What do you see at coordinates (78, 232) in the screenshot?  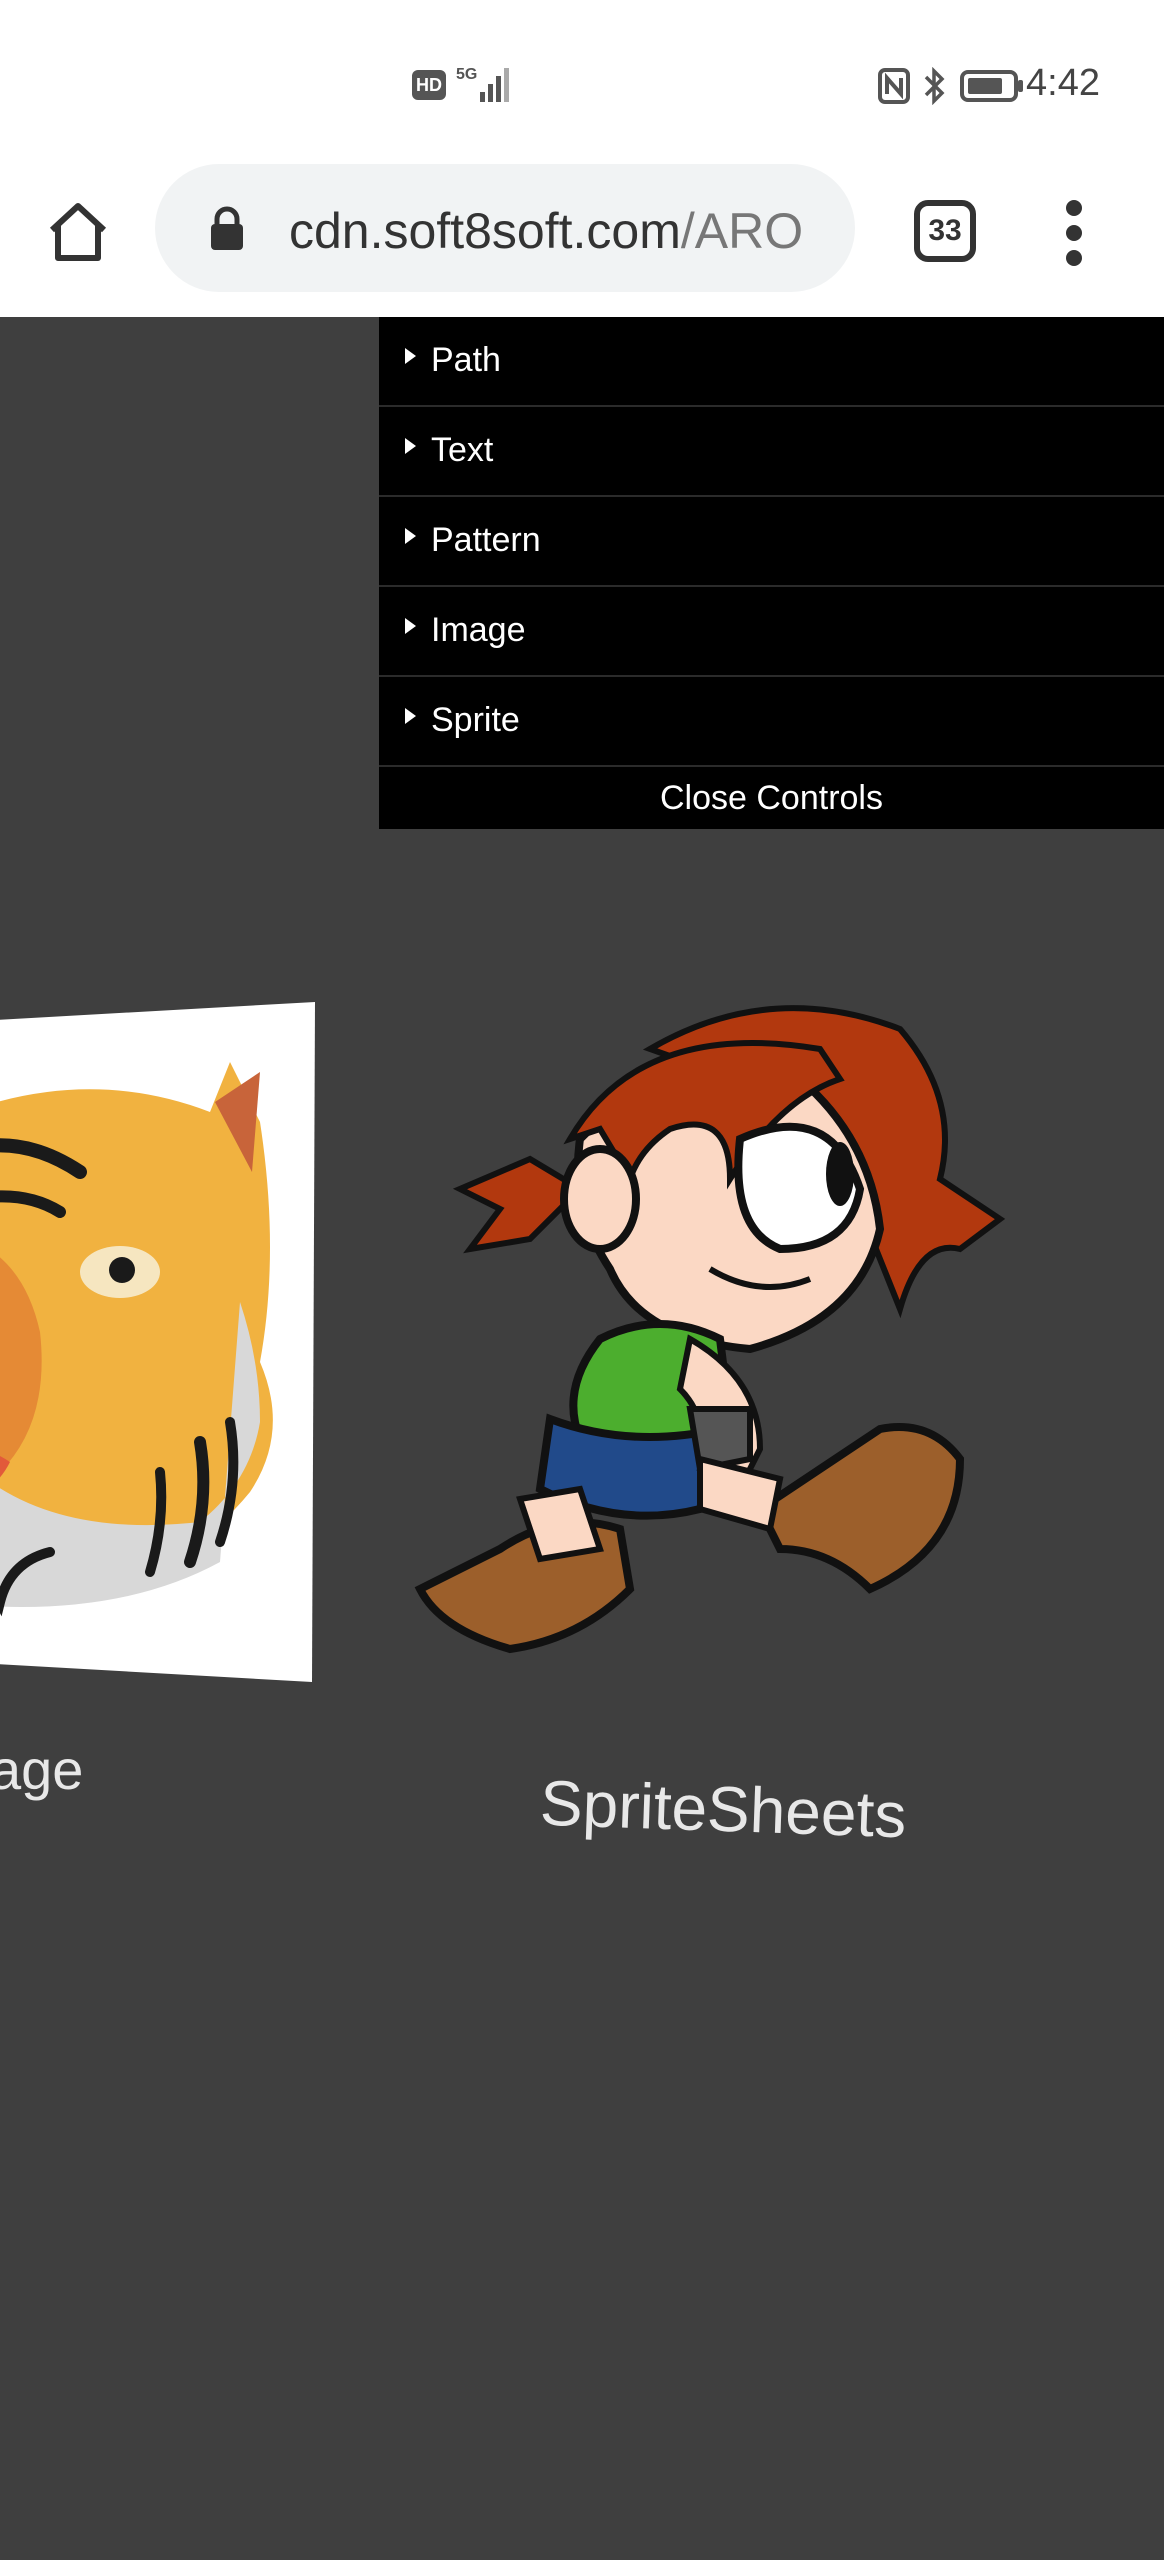 I see `home-icon` at bounding box center [78, 232].